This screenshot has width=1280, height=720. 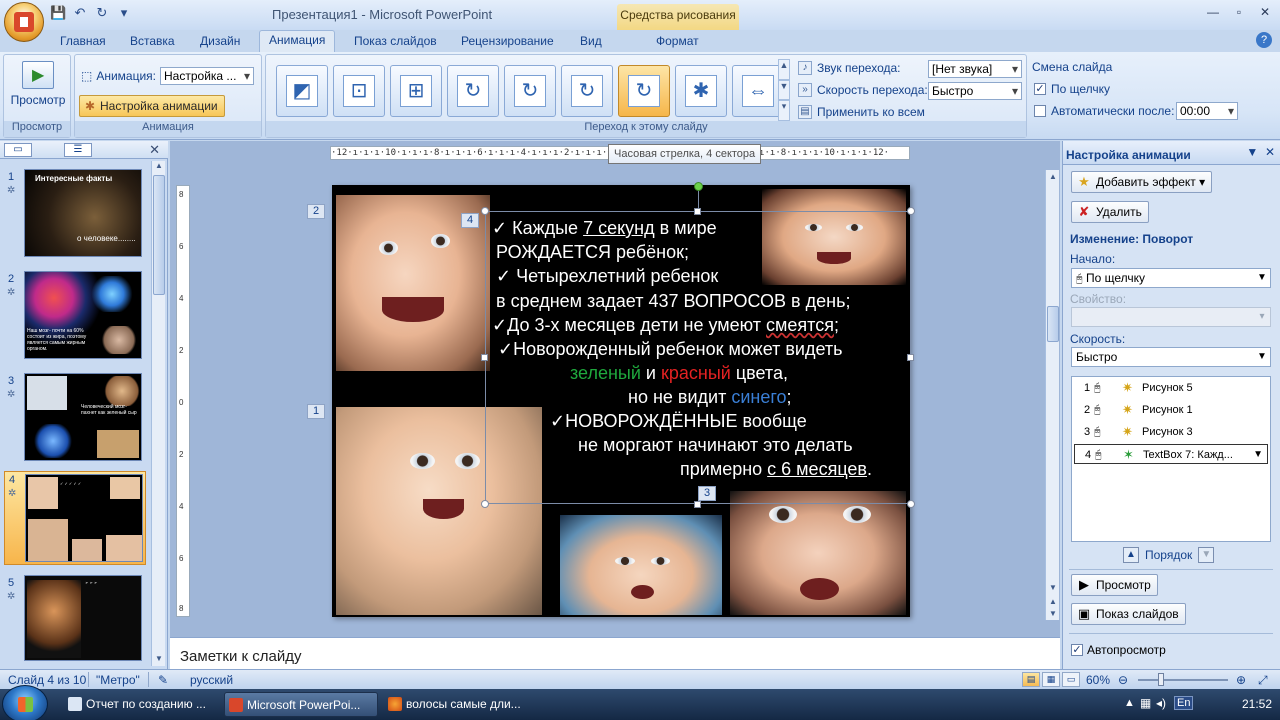 What do you see at coordinates (24, 22) in the screenshot?
I see `office-button` at bounding box center [24, 22].